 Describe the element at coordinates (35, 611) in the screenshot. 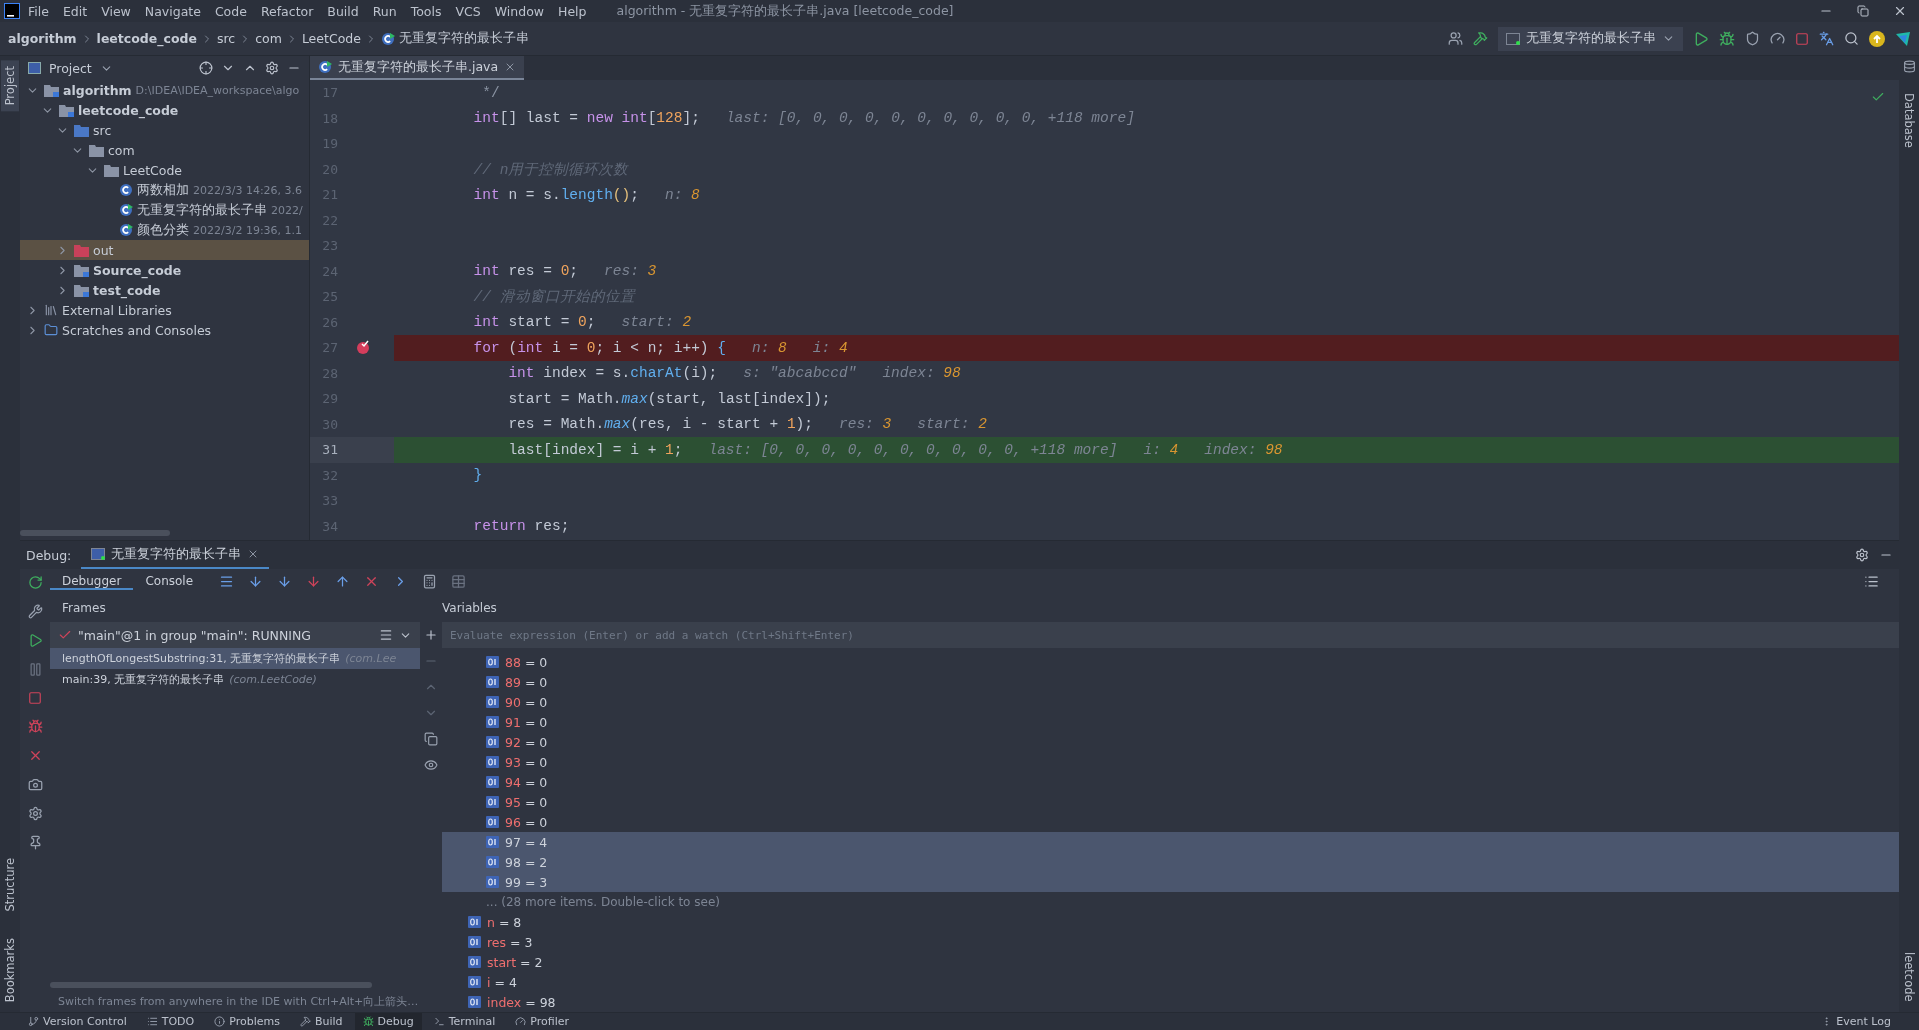

I see `wrench-icon` at that location.